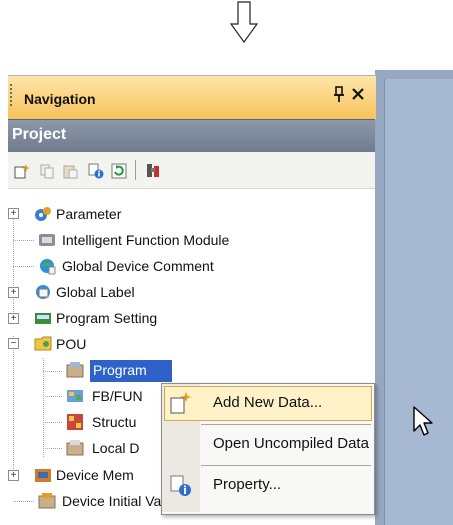 This screenshot has width=453, height=525. I want to click on pou-folder-icon, so click(43, 343).